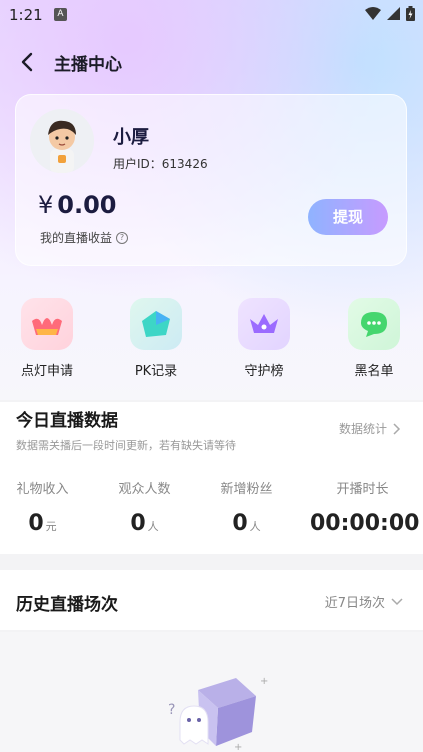 The height and width of the screenshot is (752, 423). I want to click on quick-action-label: 点灯申请, so click(46, 371).